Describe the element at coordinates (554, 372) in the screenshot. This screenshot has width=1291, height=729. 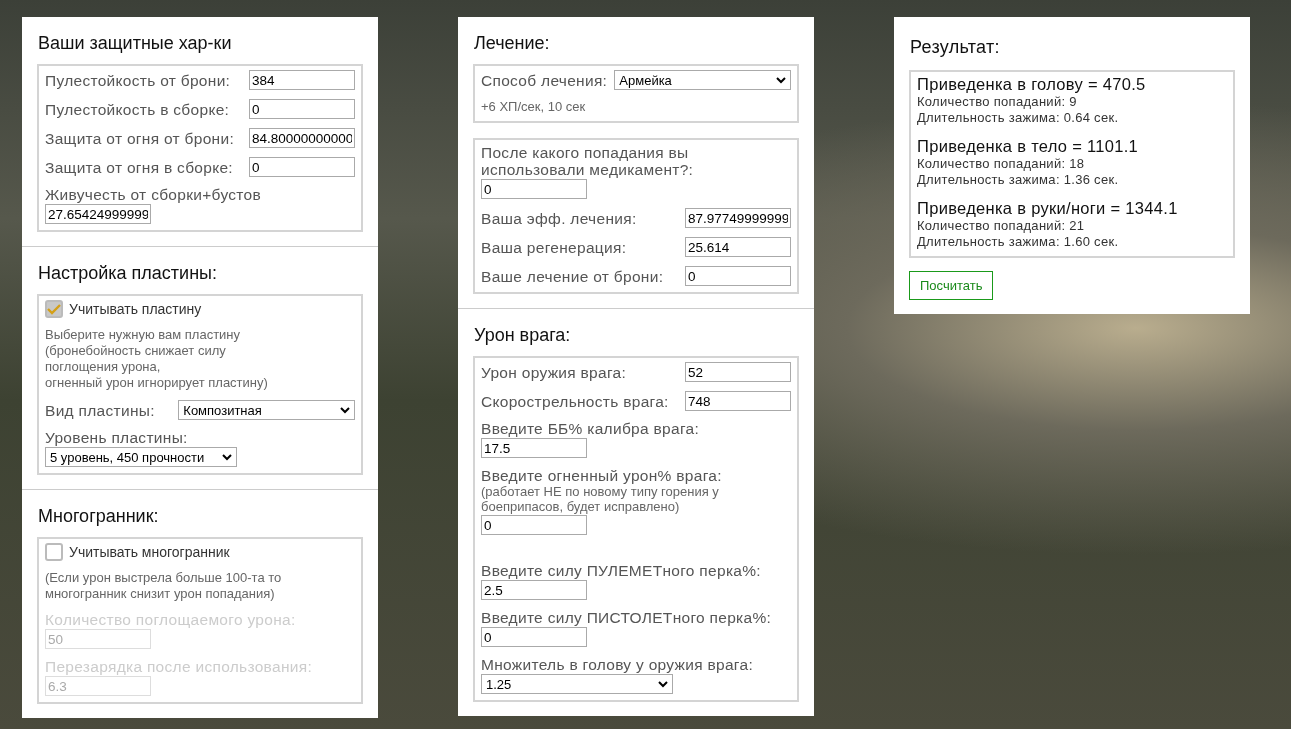
I see `field-label: Урон оружия врага:` at that location.